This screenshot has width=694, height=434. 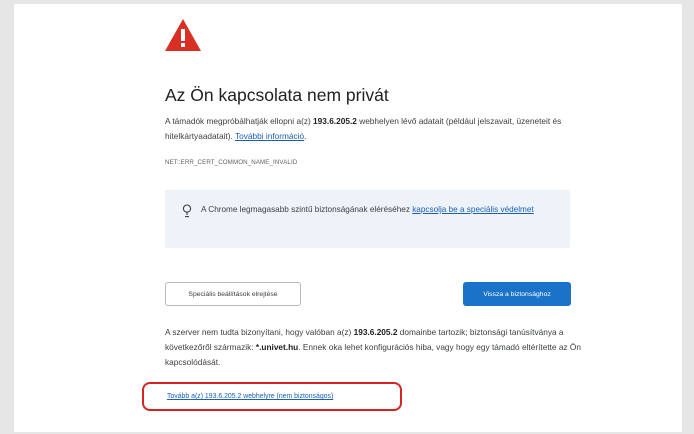 What do you see at coordinates (187, 211) in the screenshot?
I see `lightbulb-icon` at bounding box center [187, 211].